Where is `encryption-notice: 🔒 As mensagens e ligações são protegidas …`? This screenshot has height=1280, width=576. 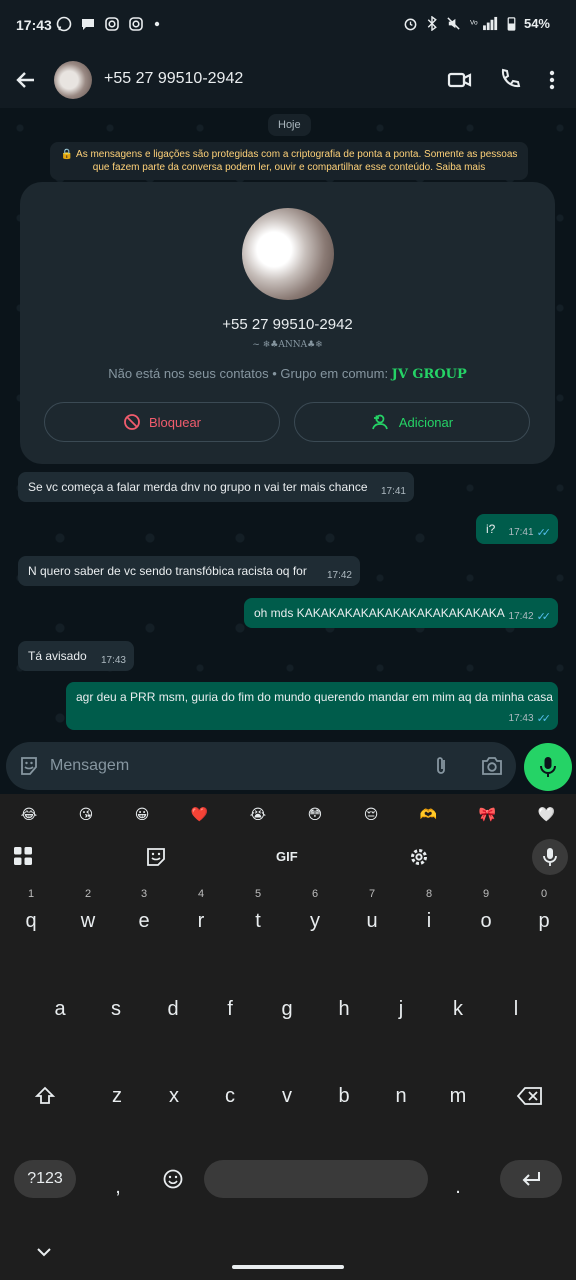
encryption-notice: 🔒 As mensagens e ligações são protegidas … is located at coordinates (289, 161).